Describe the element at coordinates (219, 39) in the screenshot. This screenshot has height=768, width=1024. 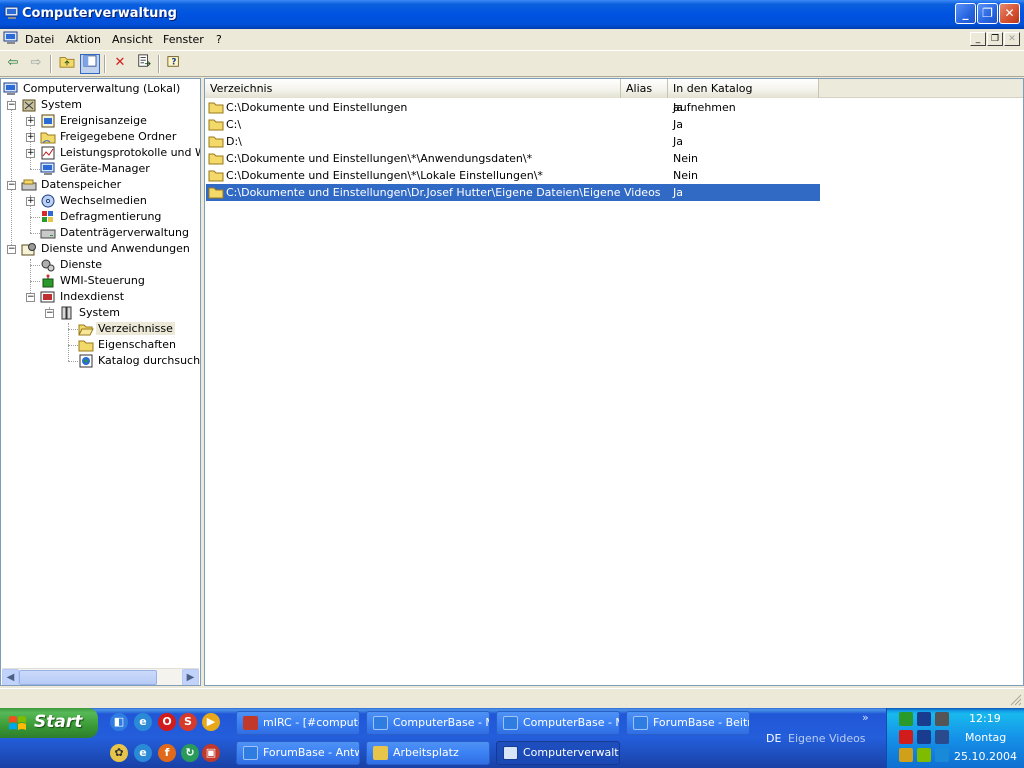
I see `menu-help: ?` at that location.